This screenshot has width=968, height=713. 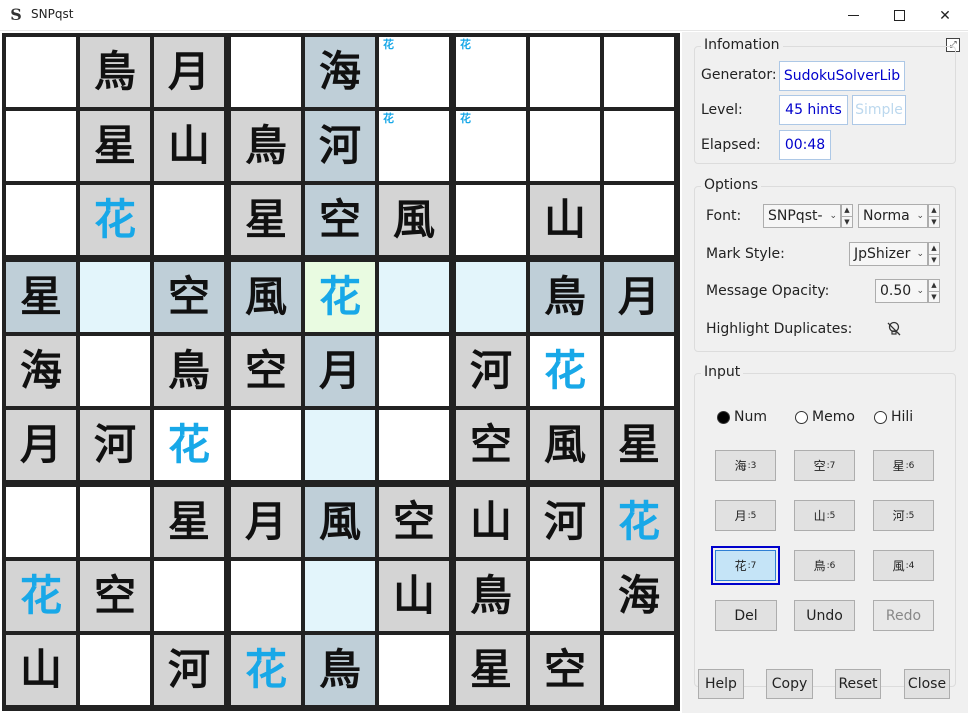 I want to click on mode-num-radio: Num, so click(x=742, y=417).